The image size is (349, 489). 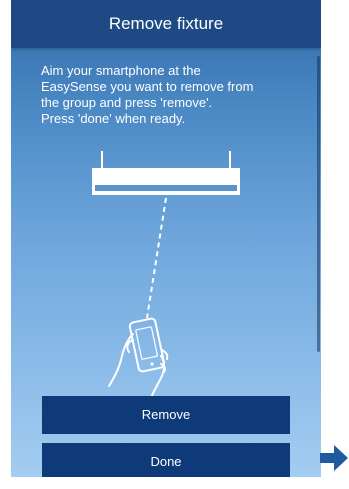 I want to click on done-button: Done, so click(x=166, y=460).